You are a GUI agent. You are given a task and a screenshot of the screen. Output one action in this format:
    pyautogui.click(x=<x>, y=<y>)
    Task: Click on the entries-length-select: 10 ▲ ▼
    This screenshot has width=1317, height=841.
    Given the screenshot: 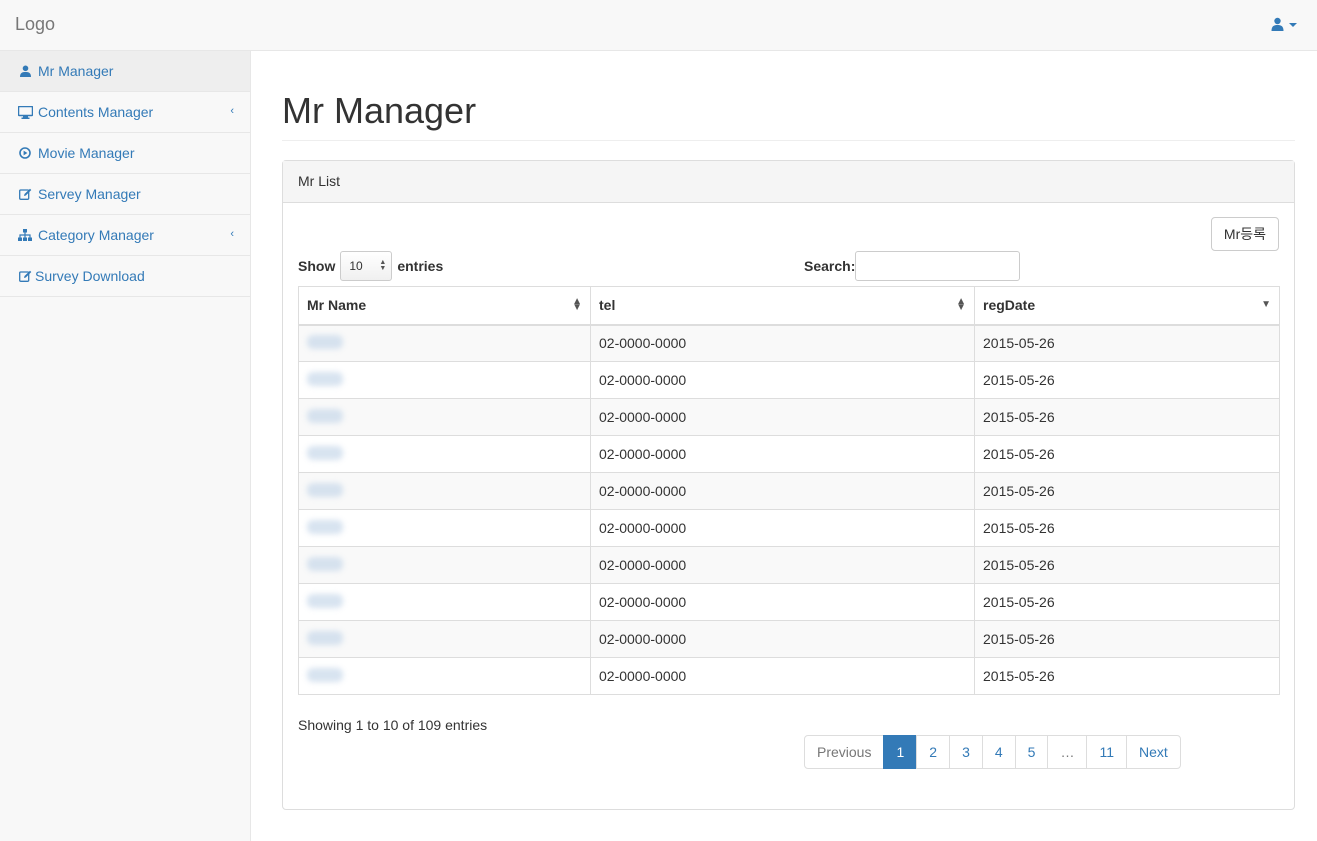 What is the action you would take?
    pyautogui.click(x=366, y=266)
    